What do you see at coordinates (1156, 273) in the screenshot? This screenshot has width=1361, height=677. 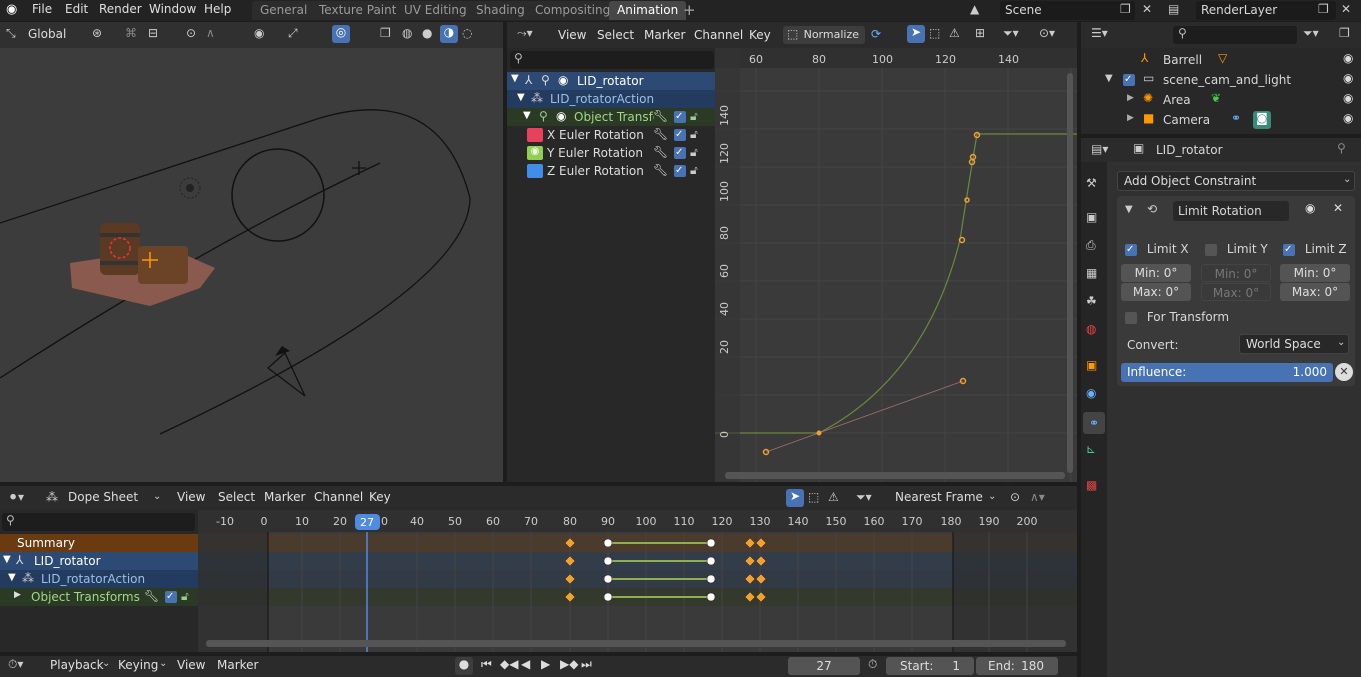 I see `min-x-field: Min: 0°` at bounding box center [1156, 273].